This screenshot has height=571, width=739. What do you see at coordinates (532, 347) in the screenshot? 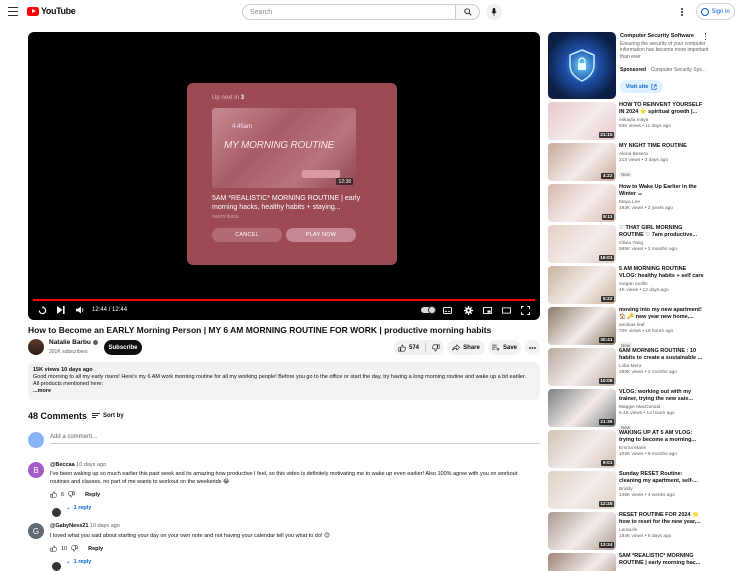
I see `more-actions-button` at bounding box center [532, 347].